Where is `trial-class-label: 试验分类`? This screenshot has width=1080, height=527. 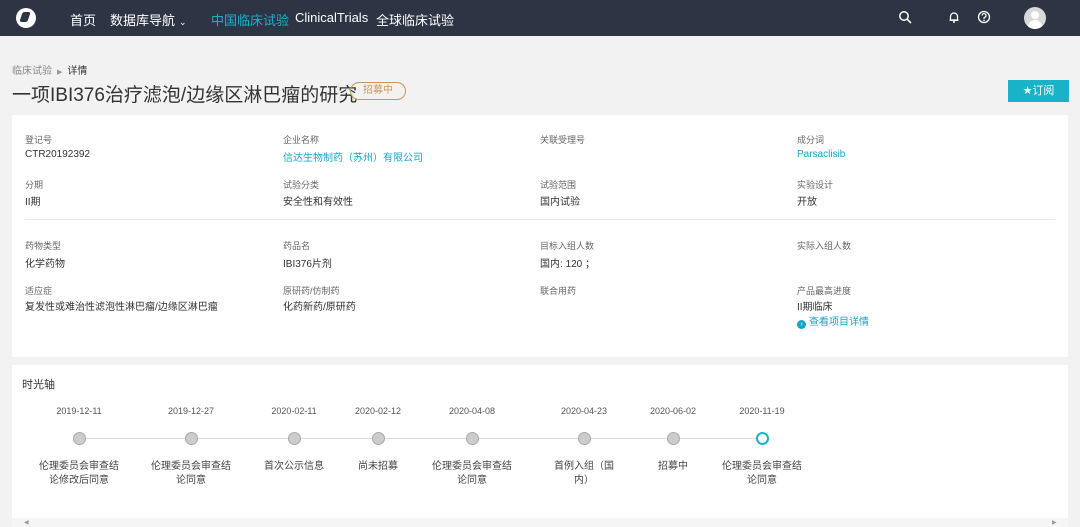
trial-class-label: 试验分类 is located at coordinates (301, 185).